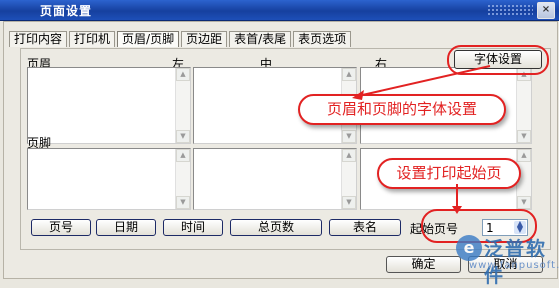 The height and width of the screenshot is (288, 559). What do you see at coordinates (276, 227) in the screenshot?
I see `total-pages-button: 总页数` at bounding box center [276, 227].